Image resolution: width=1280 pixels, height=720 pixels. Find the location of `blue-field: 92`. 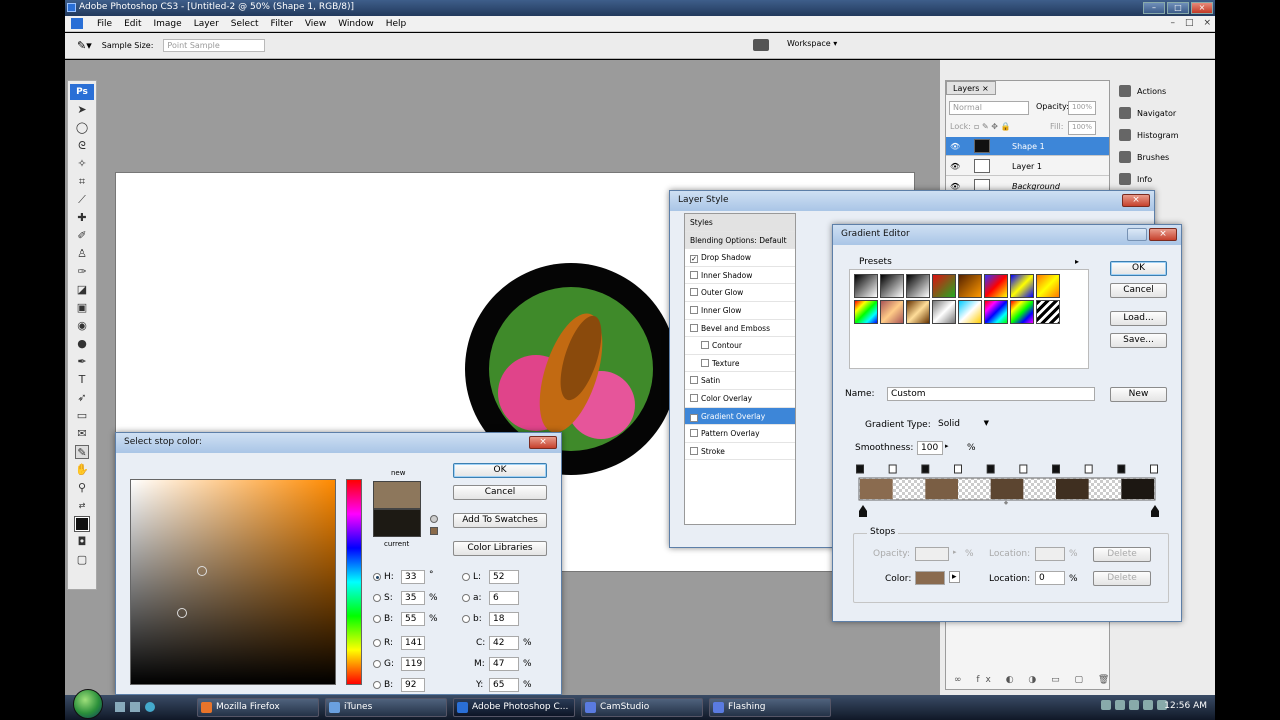

blue-field: 92 is located at coordinates (413, 685).